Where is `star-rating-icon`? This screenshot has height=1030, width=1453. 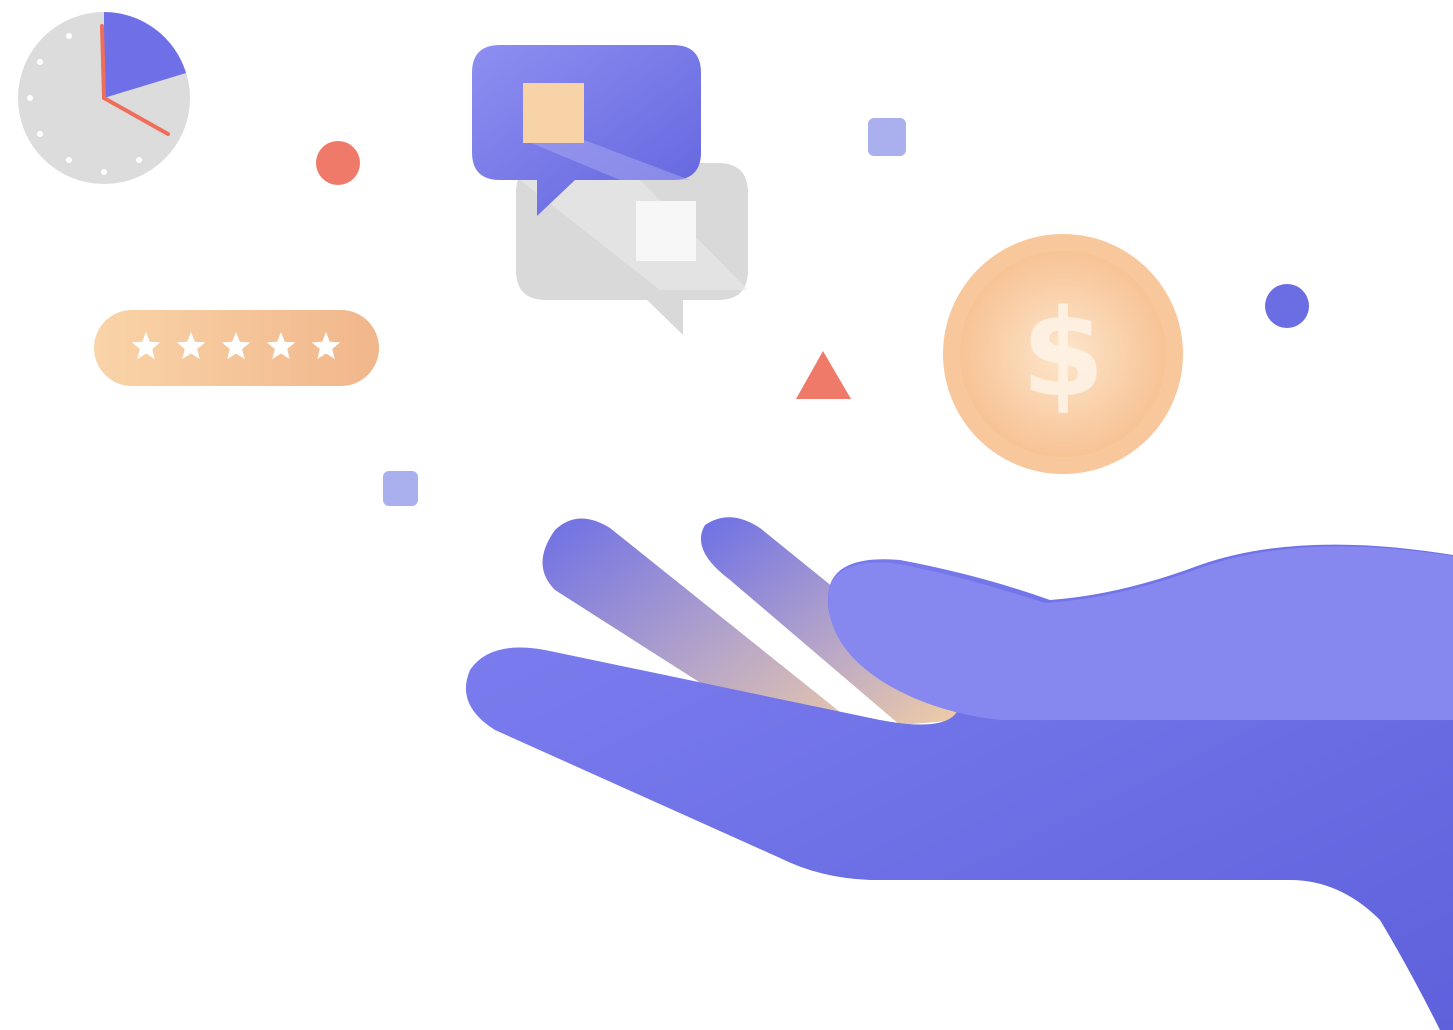 star-rating-icon is located at coordinates (236, 348).